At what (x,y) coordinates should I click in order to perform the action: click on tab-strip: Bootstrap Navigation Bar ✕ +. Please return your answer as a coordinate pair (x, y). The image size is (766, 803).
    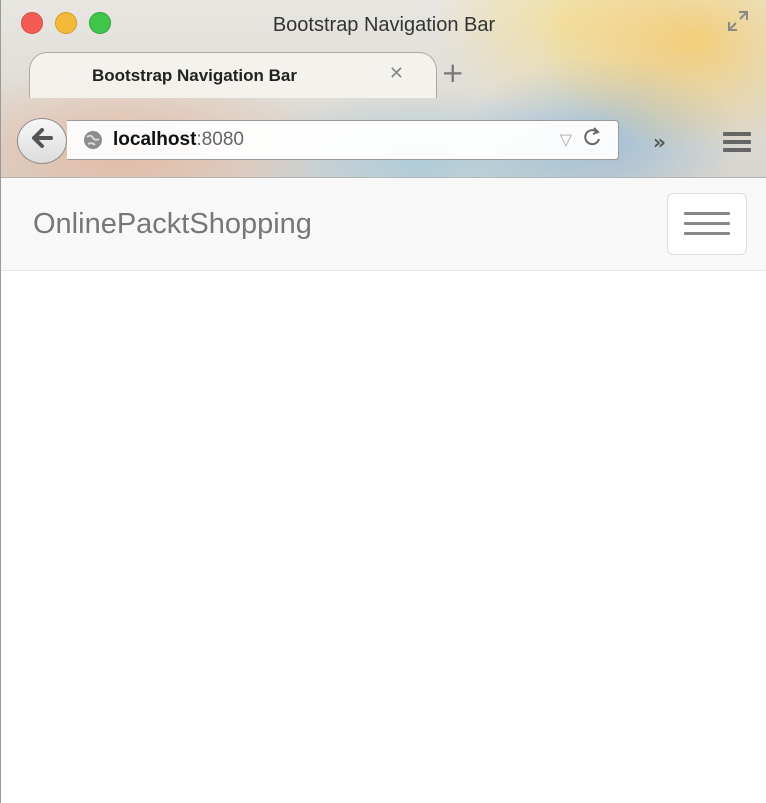
    Looking at the image, I should click on (383, 74).